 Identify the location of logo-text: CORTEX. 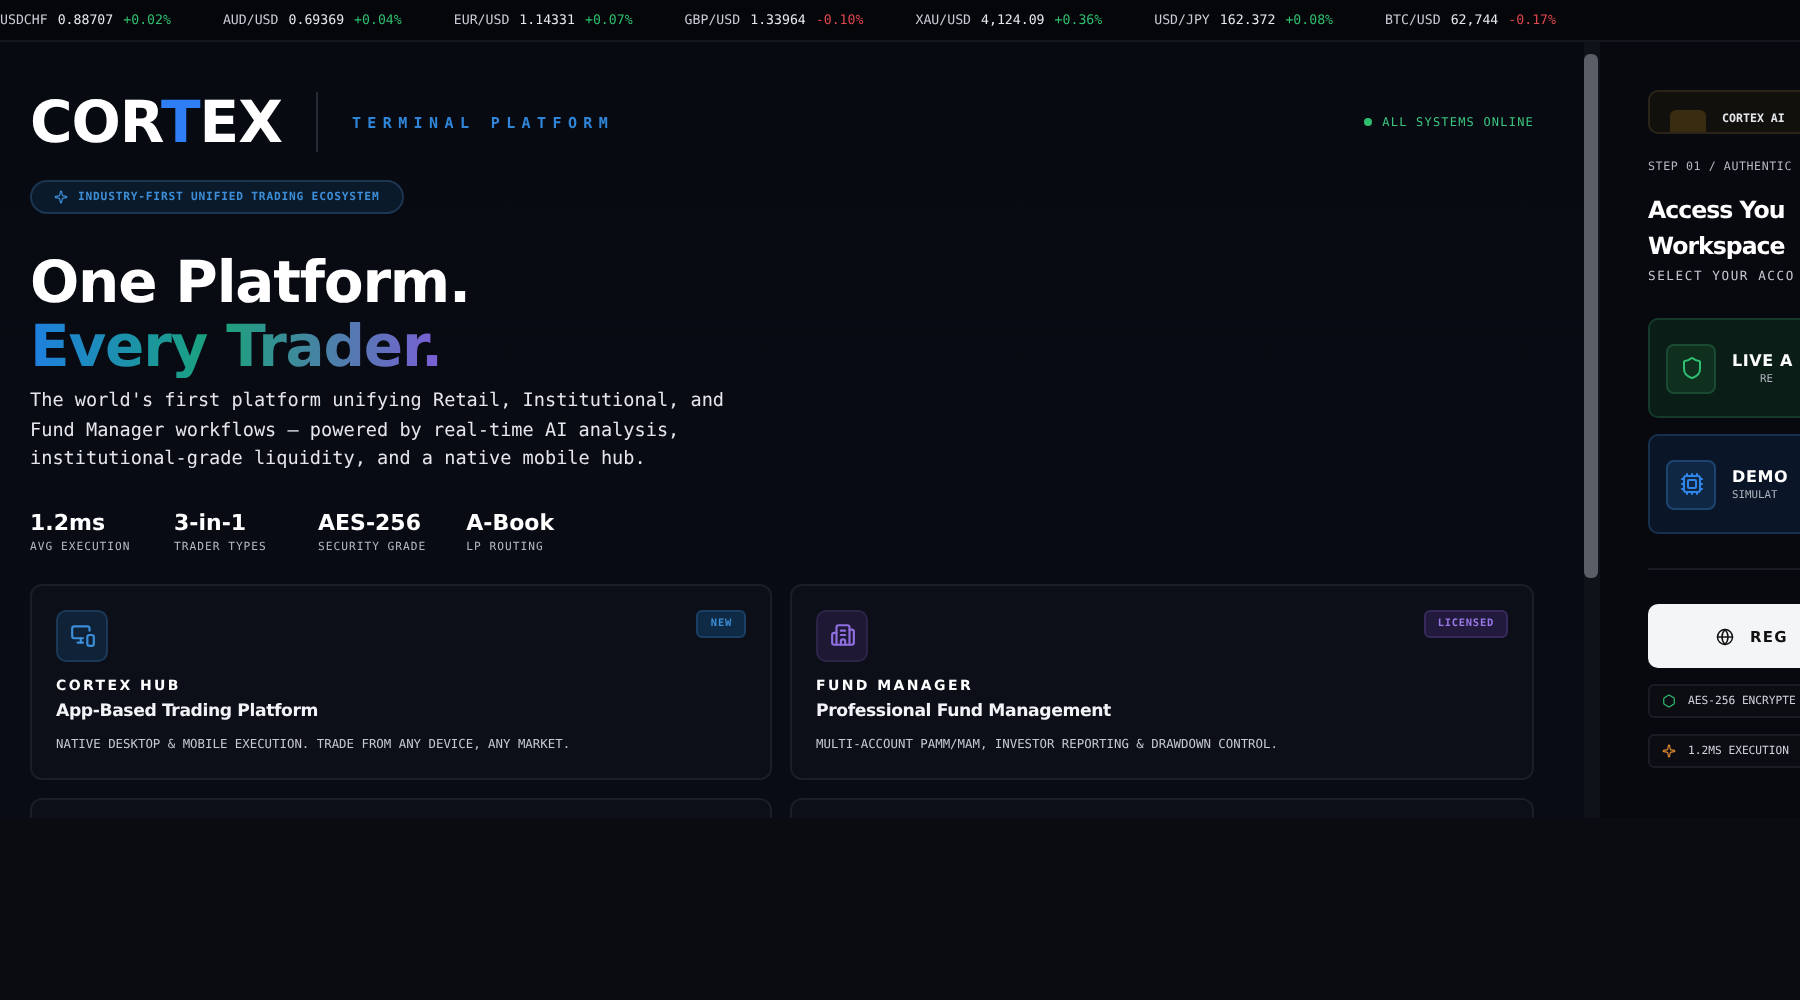
(156, 122).